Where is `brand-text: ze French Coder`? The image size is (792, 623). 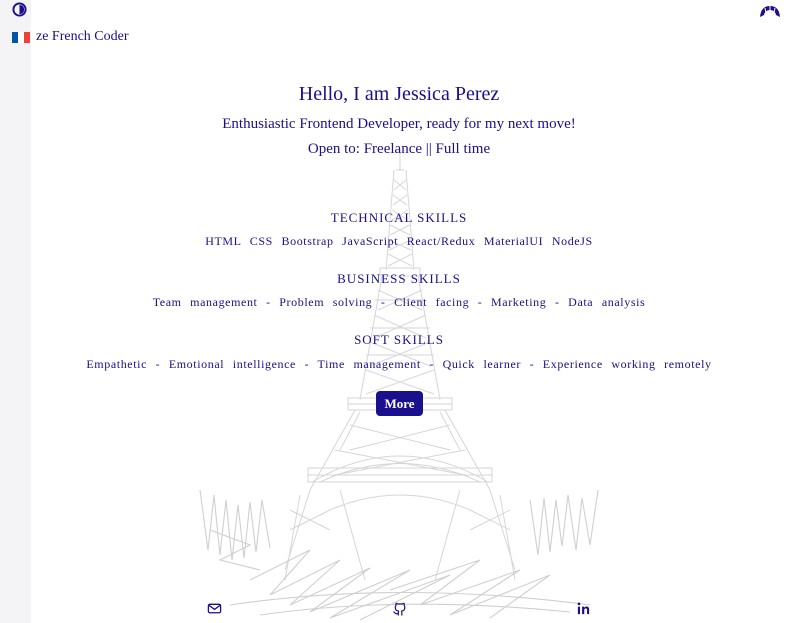 brand-text: ze French Coder is located at coordinates (82, 36).